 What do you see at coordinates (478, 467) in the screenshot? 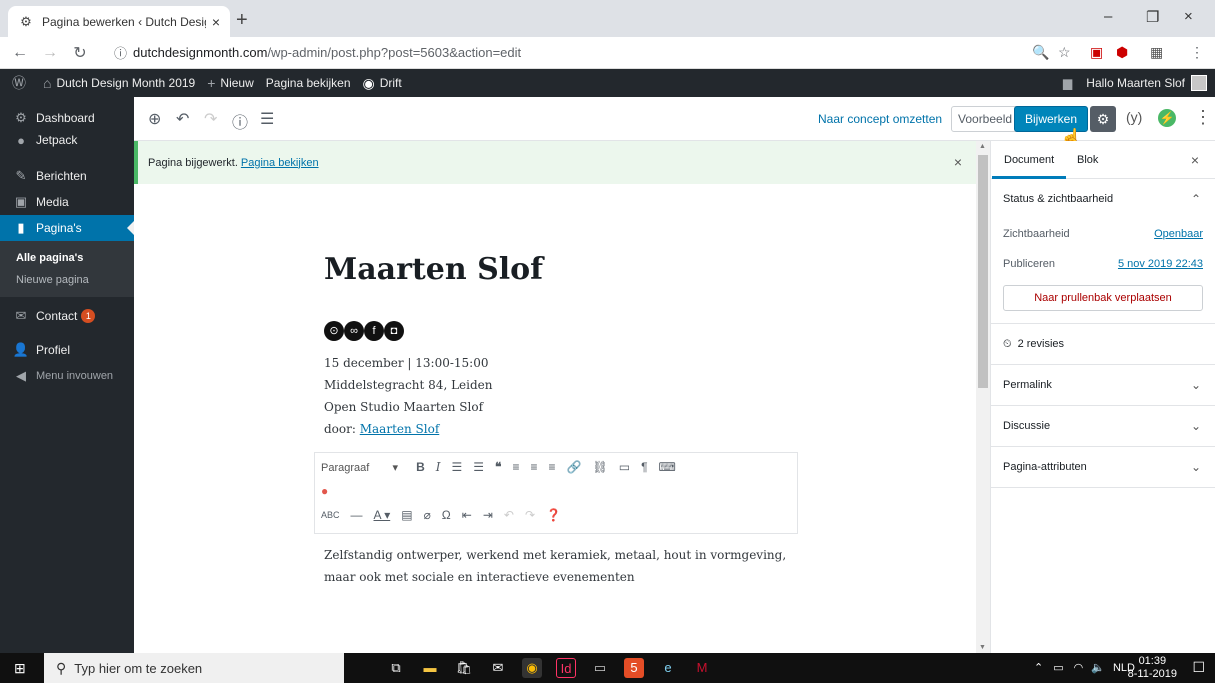
I see `numbered-list-icon: ☰` at bounding box center [478, 467].